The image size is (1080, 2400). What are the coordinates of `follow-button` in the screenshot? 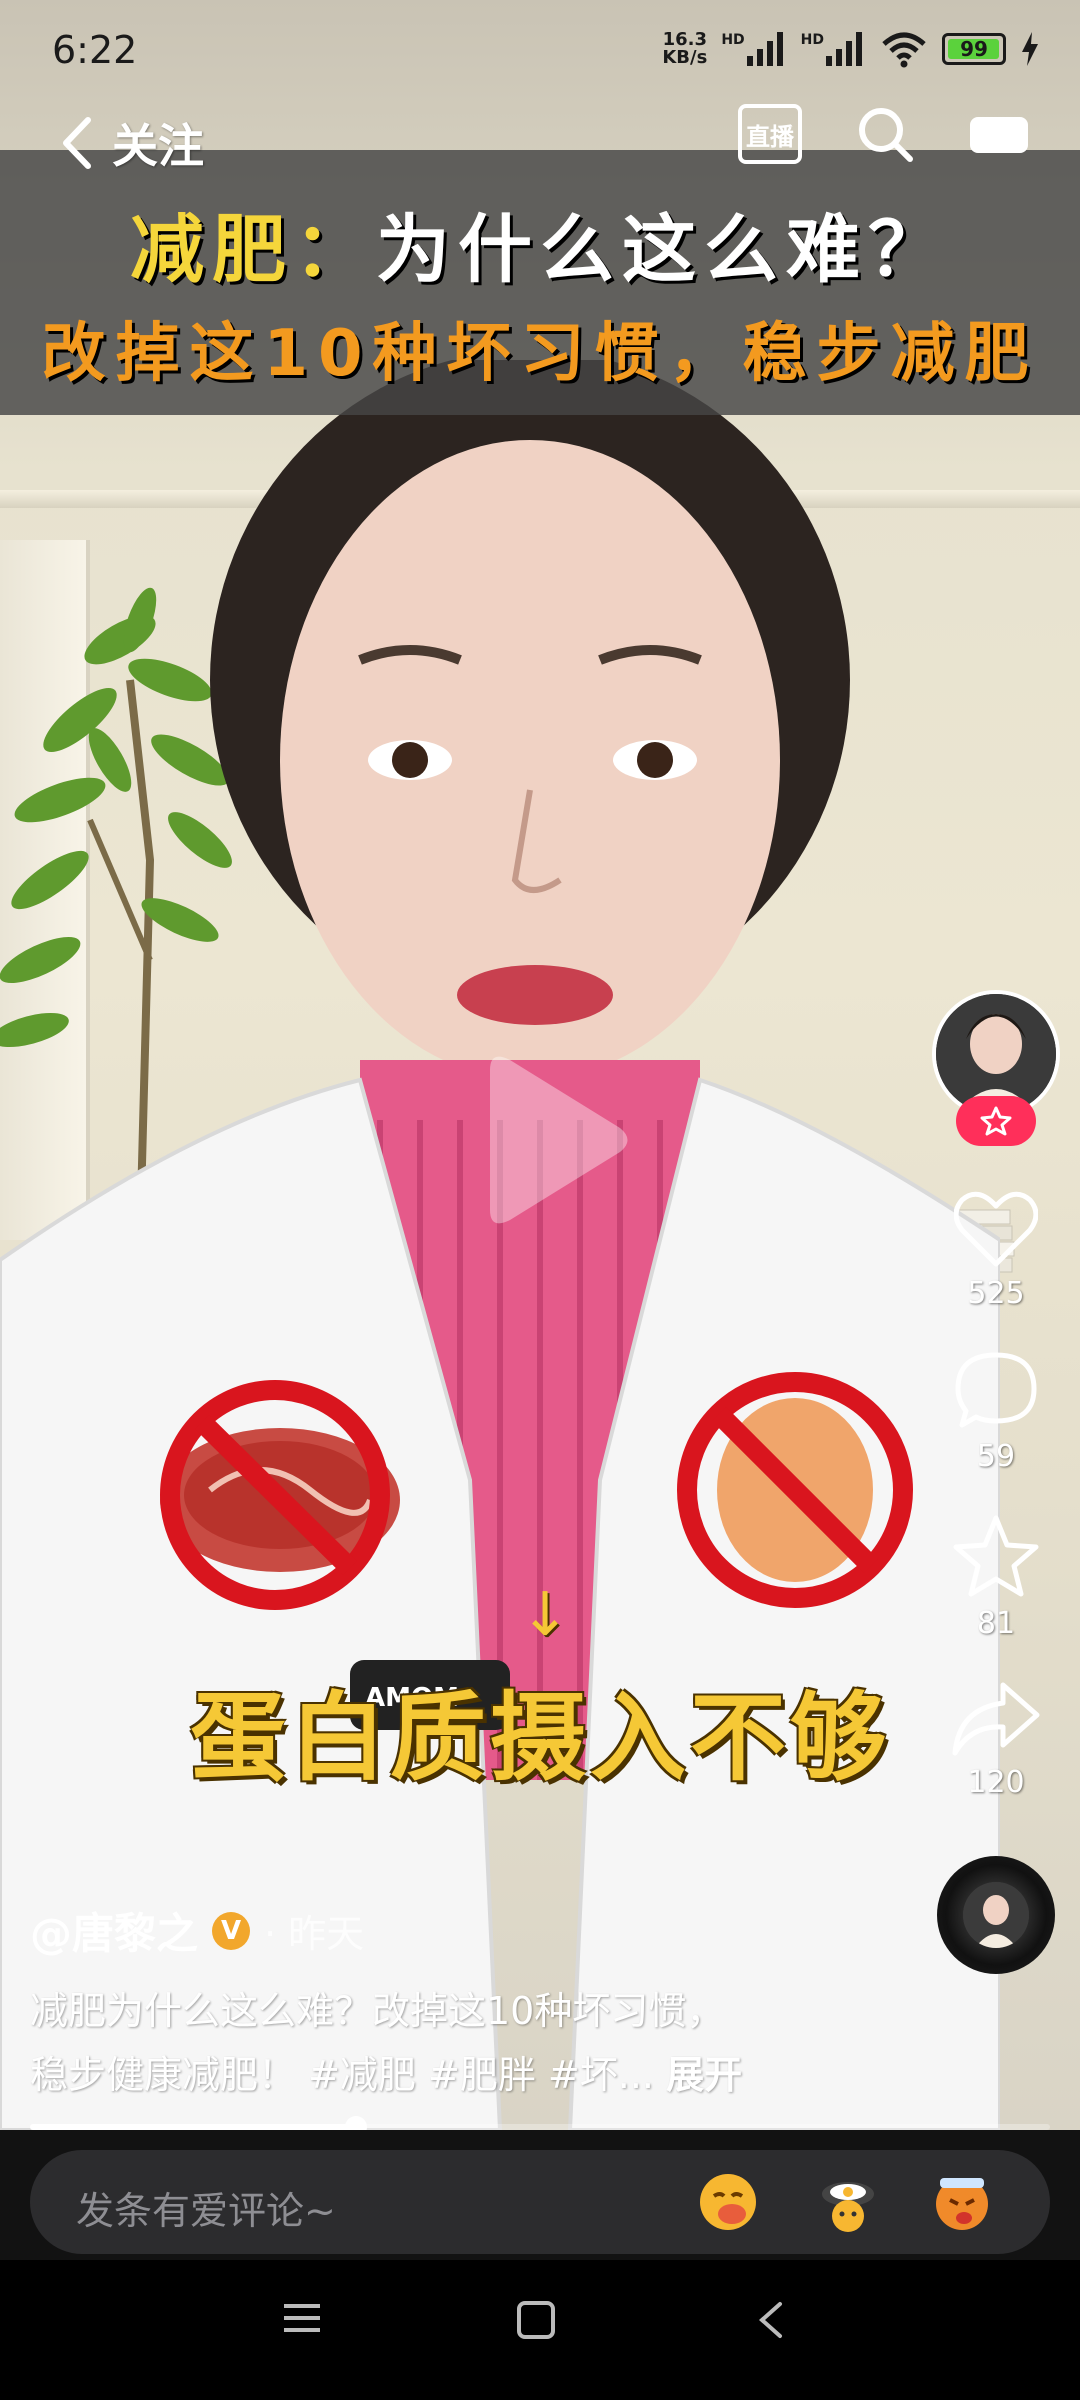 It's located at (996, 1121).